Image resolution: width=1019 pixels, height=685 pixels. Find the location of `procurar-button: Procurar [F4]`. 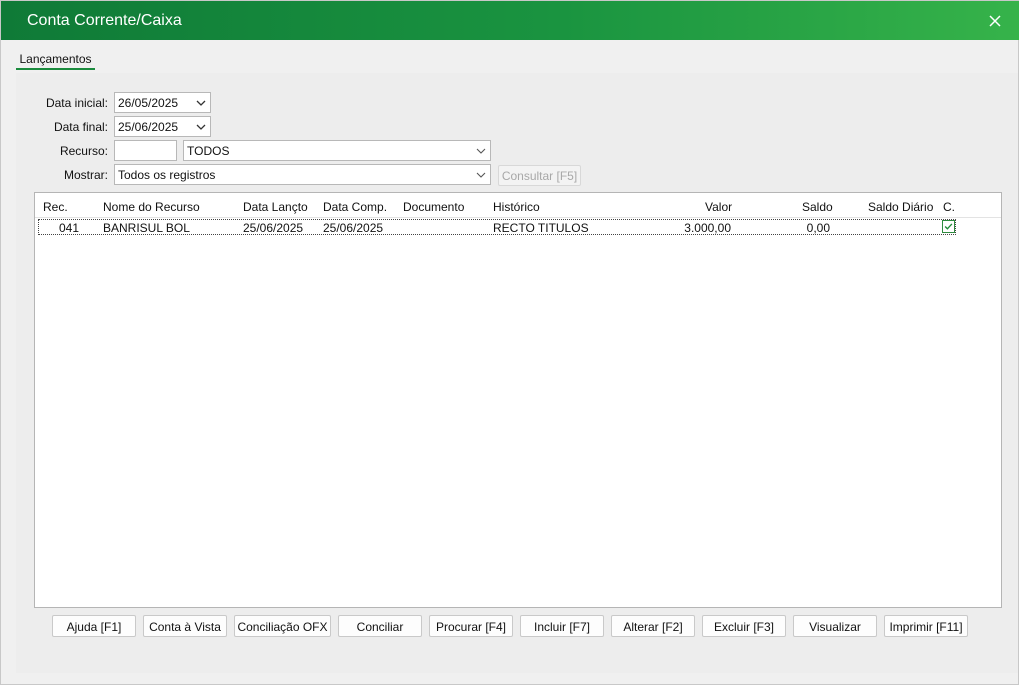

procurar-button: Procurar [F4] is located at coordinates (471, 626).